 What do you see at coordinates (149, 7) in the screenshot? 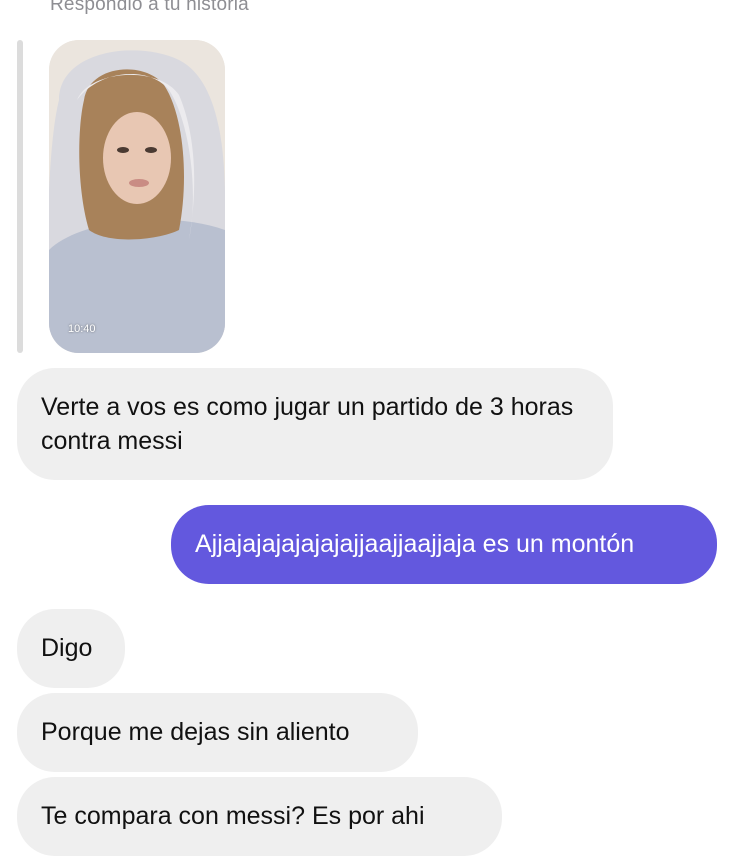
I see `reply-label: Respondió a tu historia` at bounding box center [149, 7].